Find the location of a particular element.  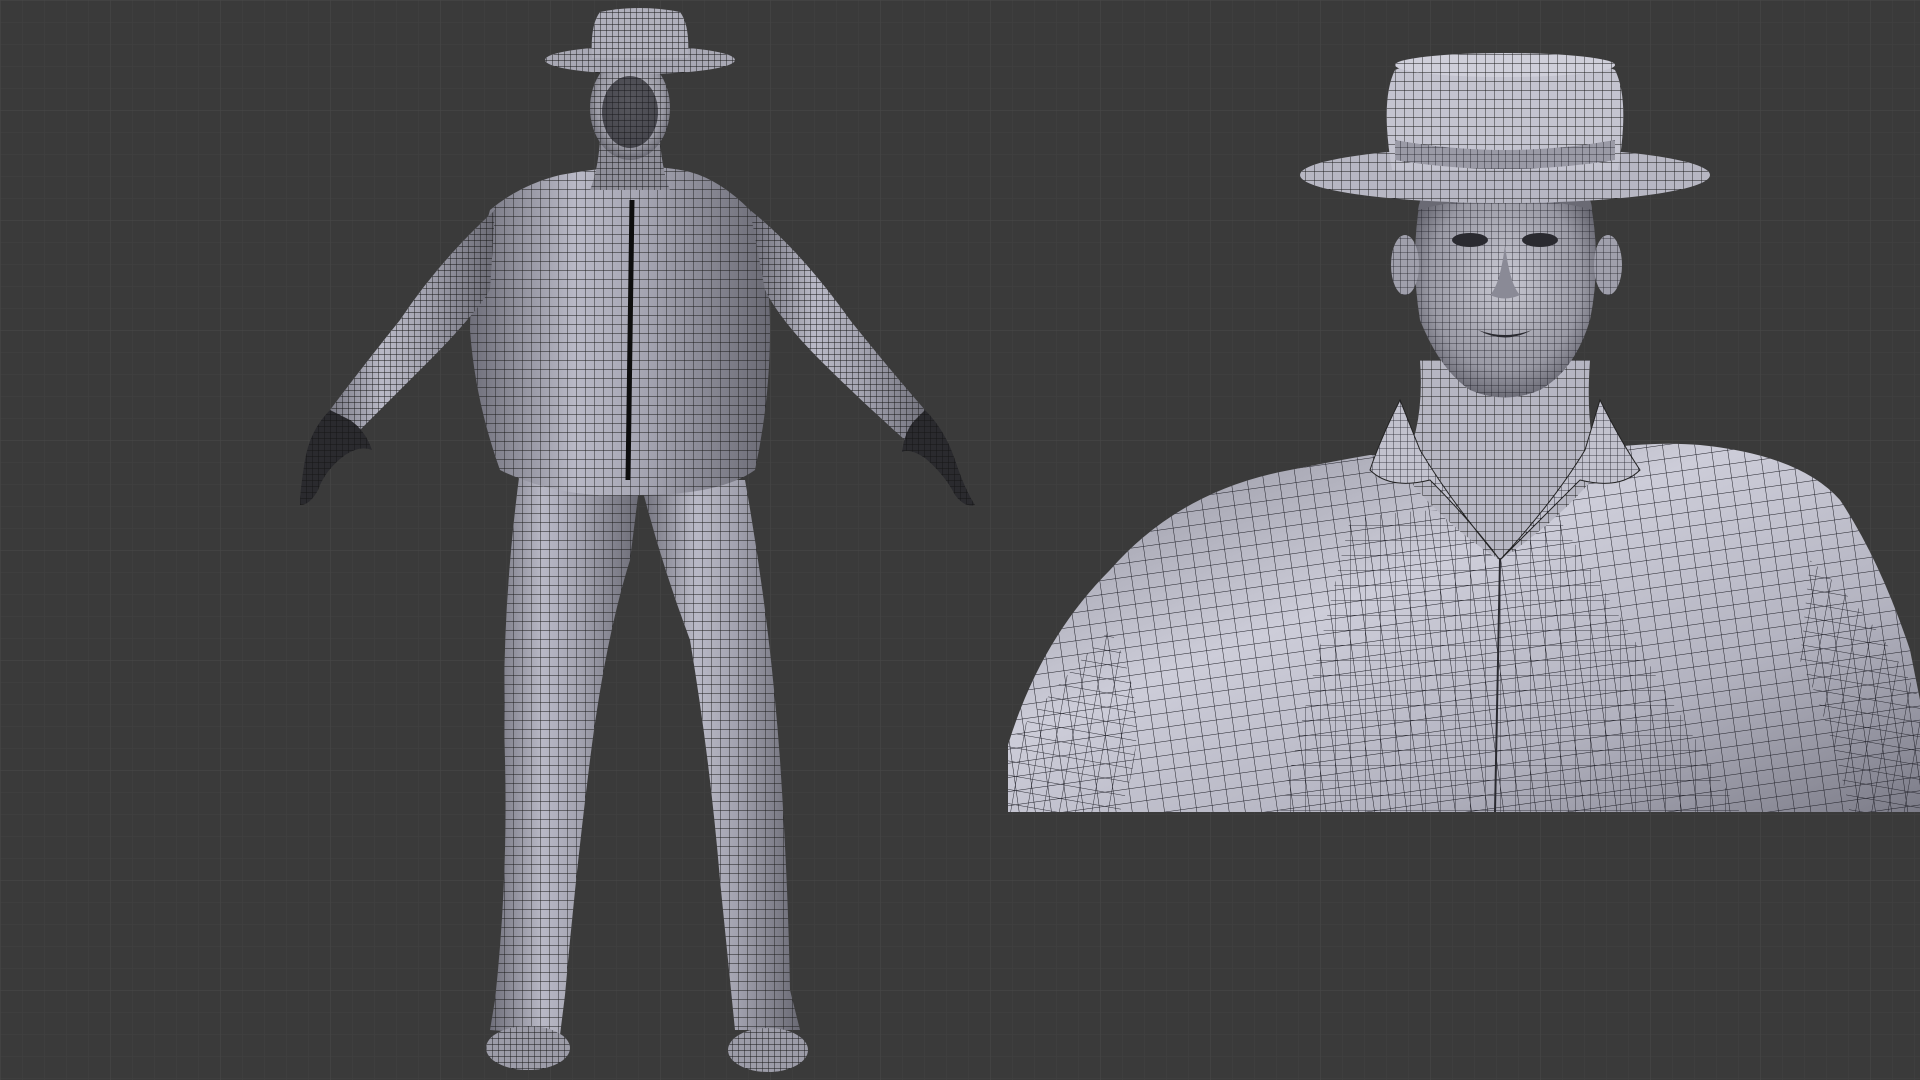

closeup-right-eye is located at coordinates (1540, 240).